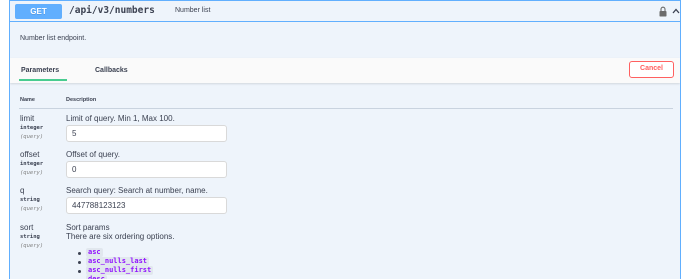 This screenshot has height=279, width=690. Describe the element at coordinates (27, 100) in the screenshot. I see `column-header-name: Name` at that location.